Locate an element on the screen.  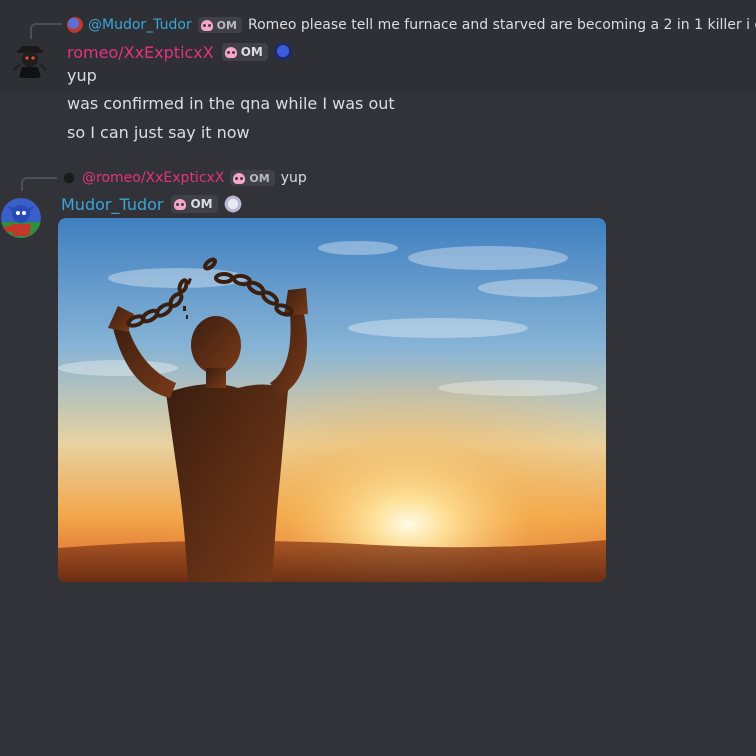
reply-text: yup is located at coordinates (293, 178).